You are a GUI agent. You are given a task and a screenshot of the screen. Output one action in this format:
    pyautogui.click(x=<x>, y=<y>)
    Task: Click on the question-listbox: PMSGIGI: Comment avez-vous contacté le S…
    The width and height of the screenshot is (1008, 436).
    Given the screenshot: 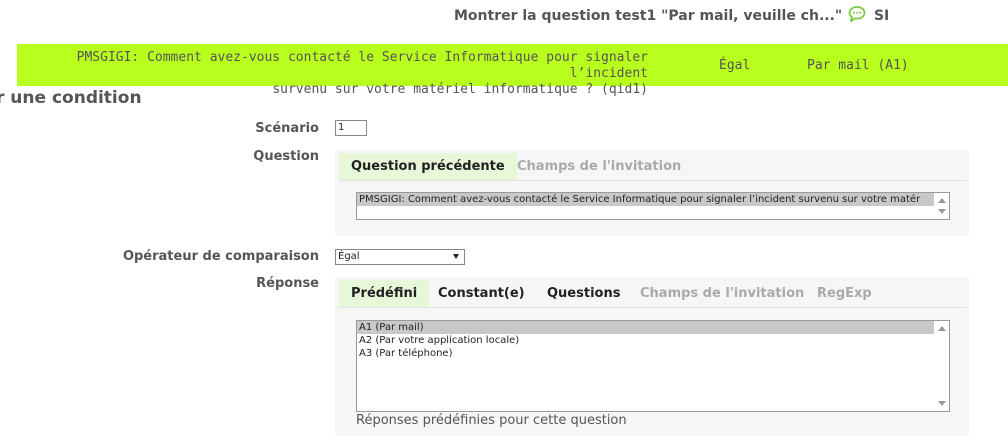 What is the action you would take?
    pyautogui.click(x=653, y=206)
    